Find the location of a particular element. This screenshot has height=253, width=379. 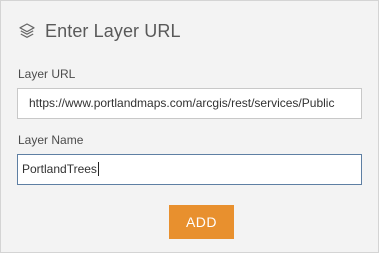

layer-name-input: PortlandTrees is located at coordinates (189, 169).